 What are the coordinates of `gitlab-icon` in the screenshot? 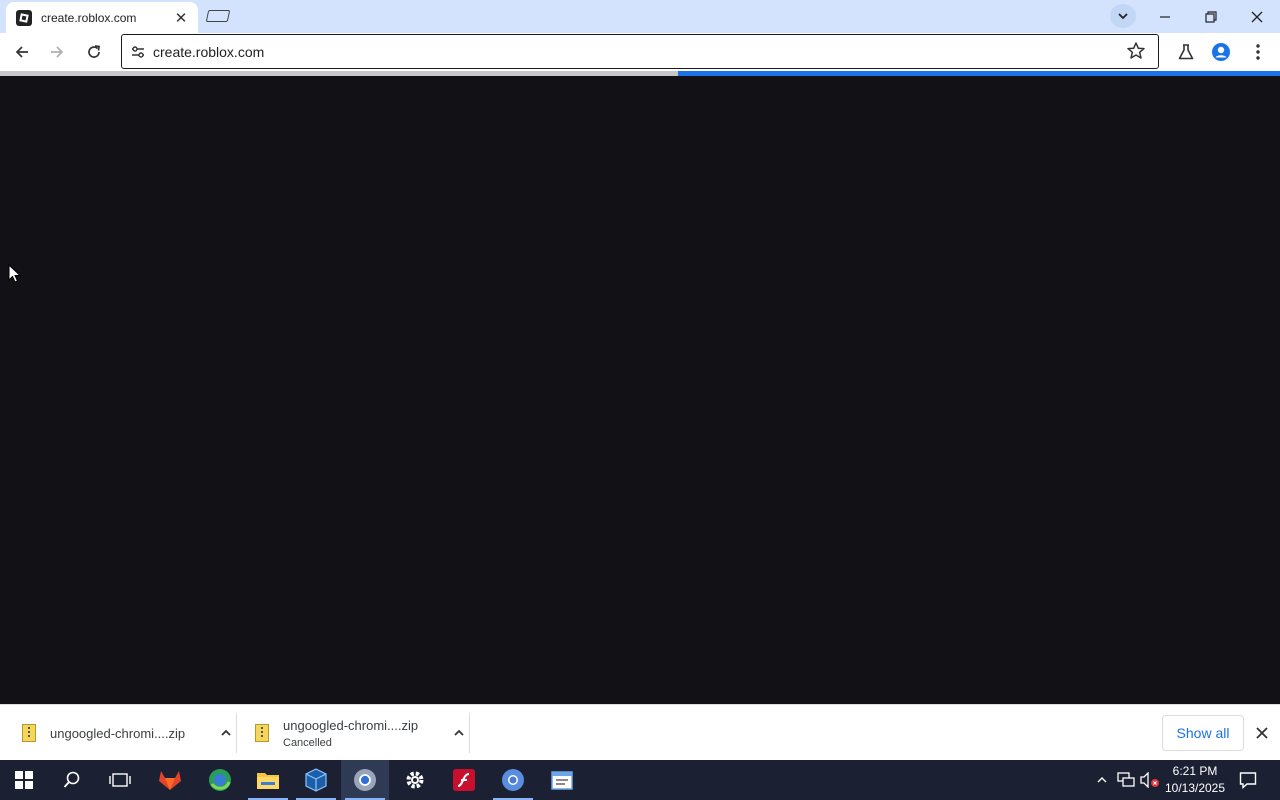 It's located at (170, 780).